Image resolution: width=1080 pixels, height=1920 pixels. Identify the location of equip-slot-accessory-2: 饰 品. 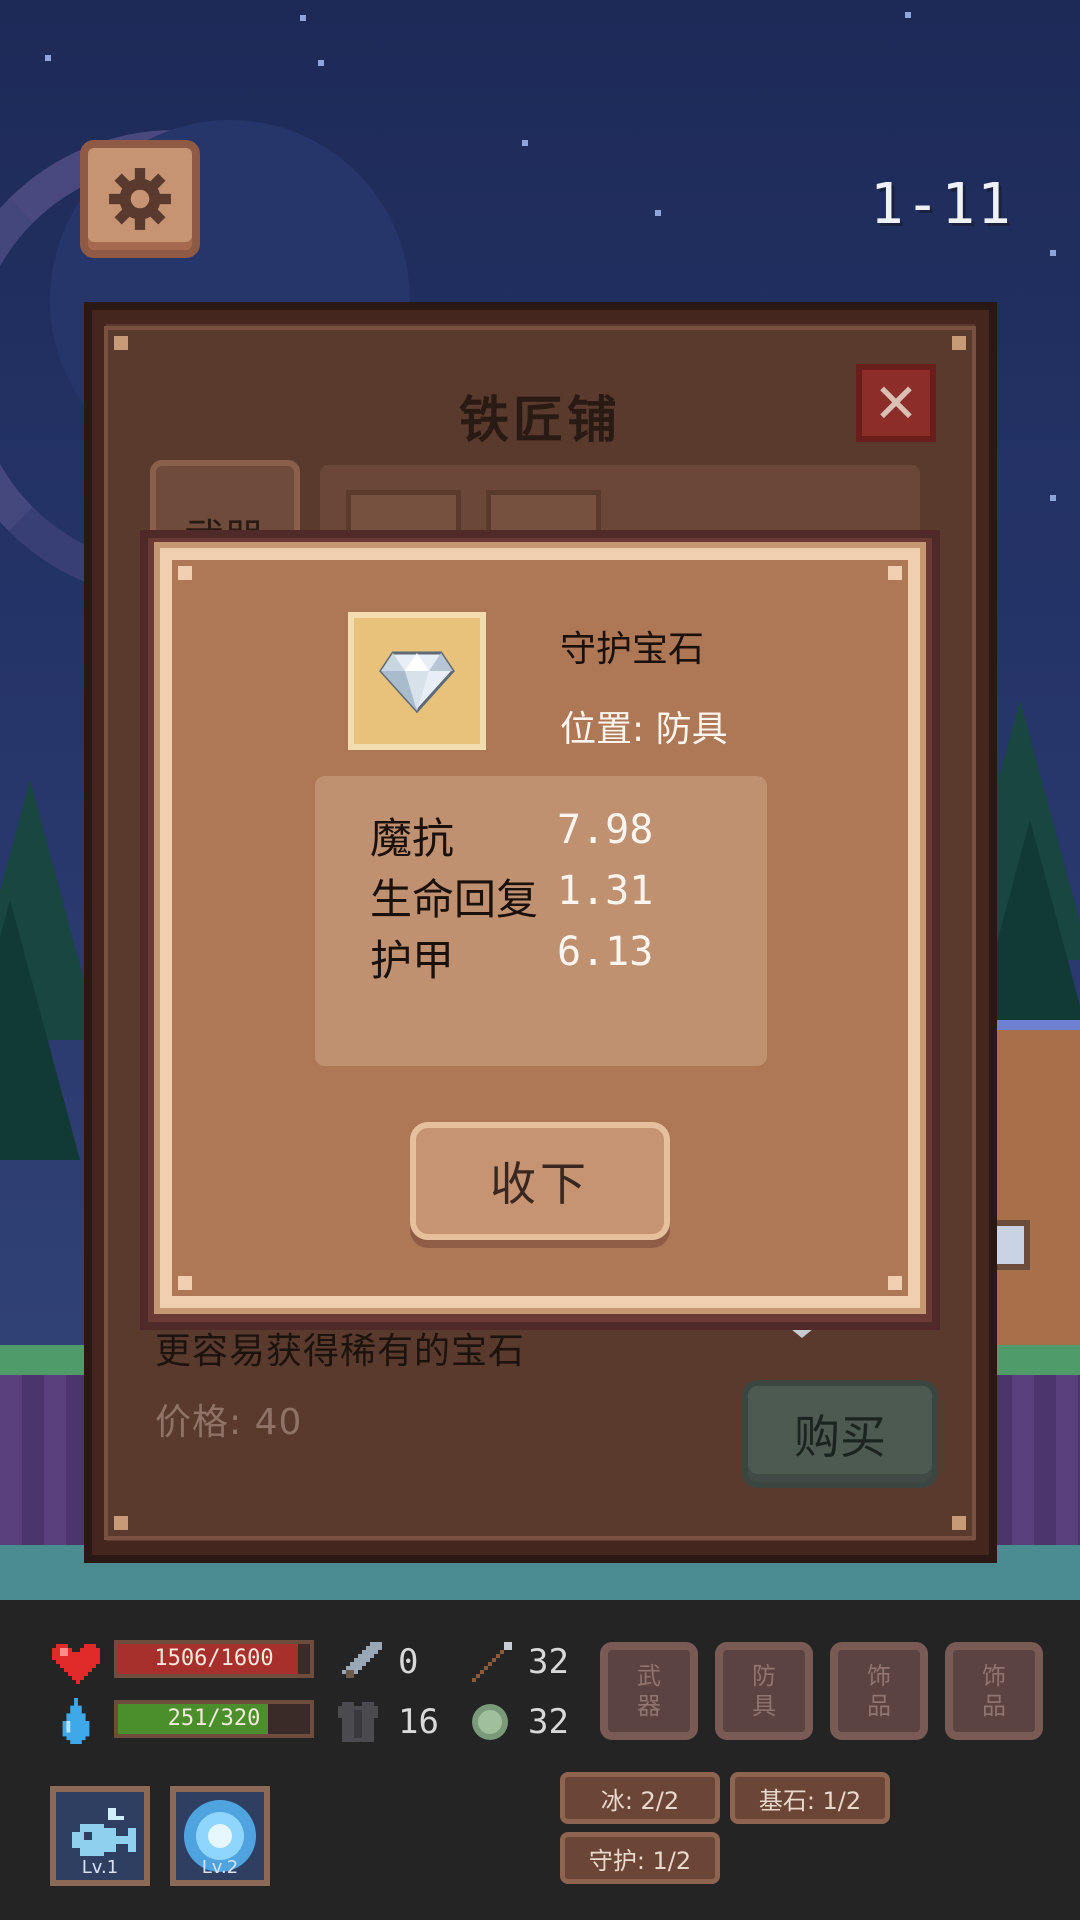
(994, 1691).